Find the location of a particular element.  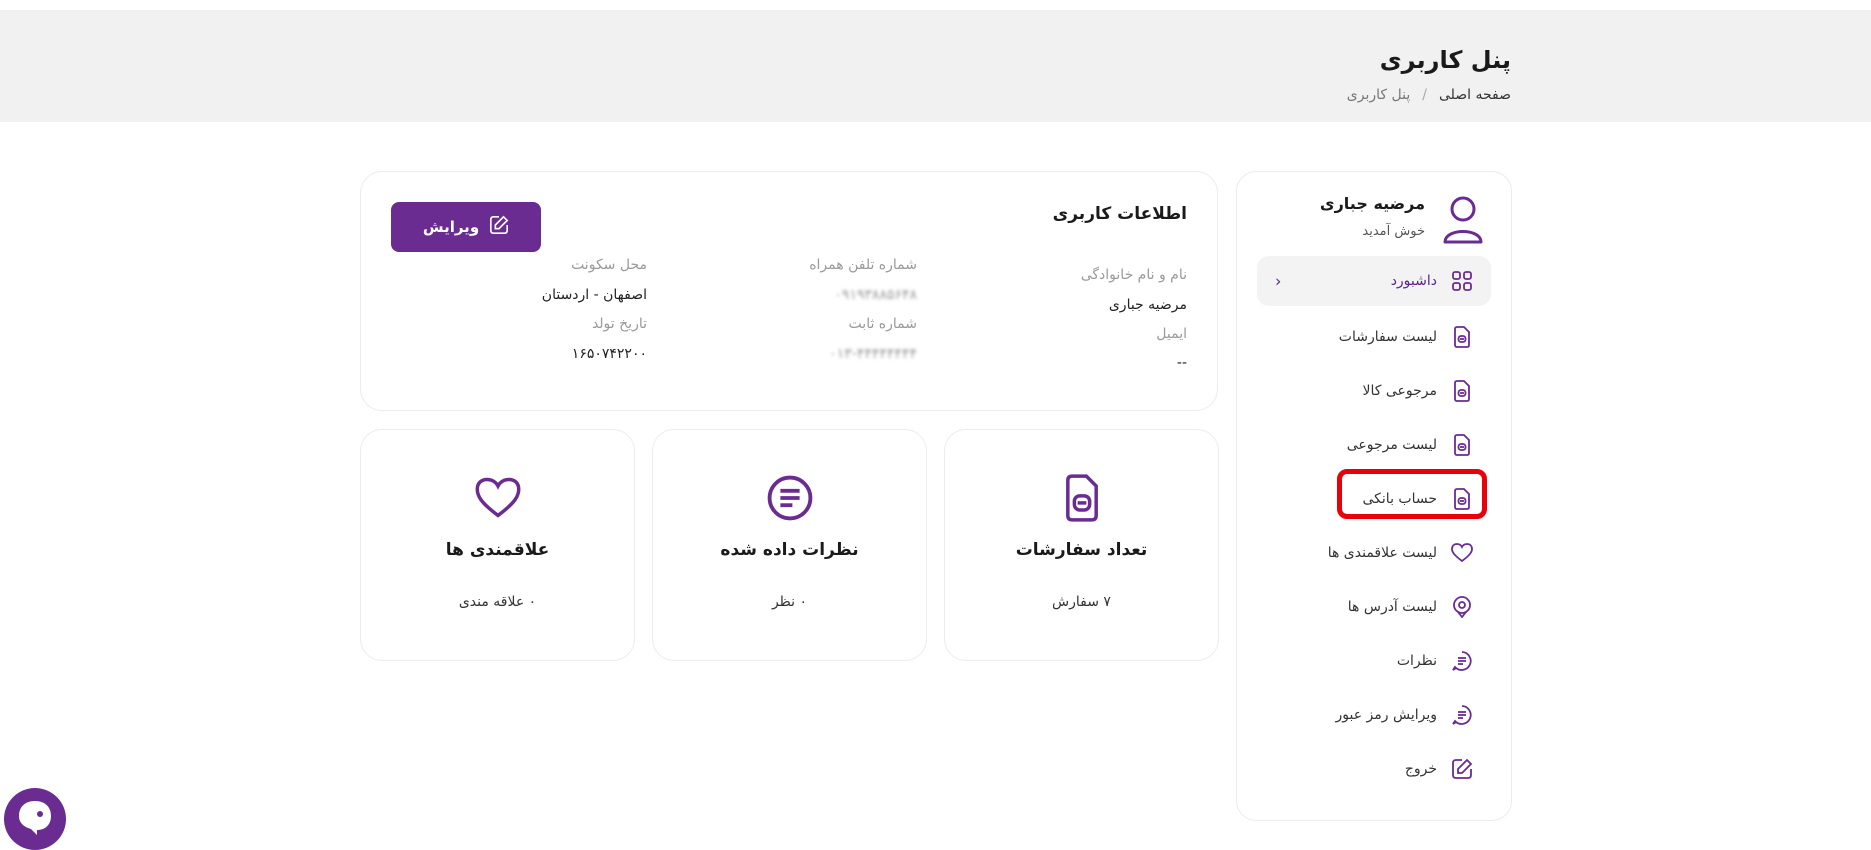

edit-profile-button: ویرایش is located at coordinates (466, 227).